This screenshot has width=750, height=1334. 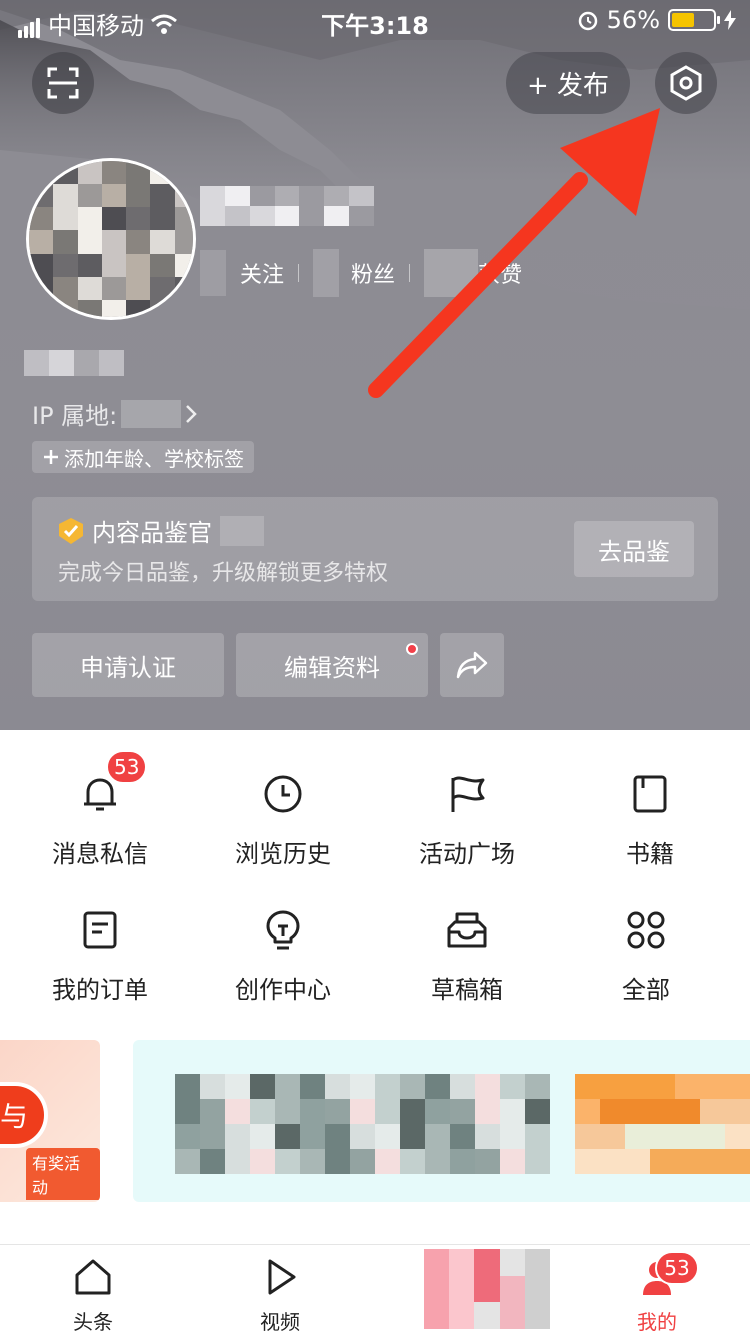 What do you see at coordinates (568, 83) in the screenshot?
I see `publish-button: + 发布` at bounding box center [568, 83].